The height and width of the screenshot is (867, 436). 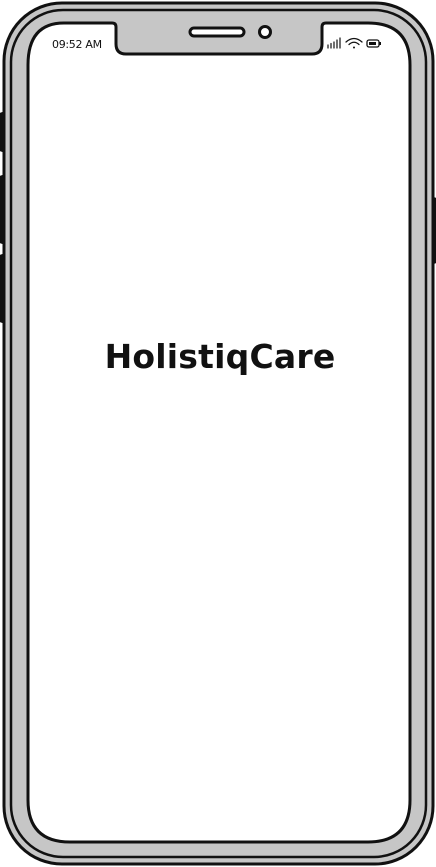 What do you see at coordinates (220, 356) in the screenshot?
I see `app-title: HolistiqCare` at bounding box center [220, 356].